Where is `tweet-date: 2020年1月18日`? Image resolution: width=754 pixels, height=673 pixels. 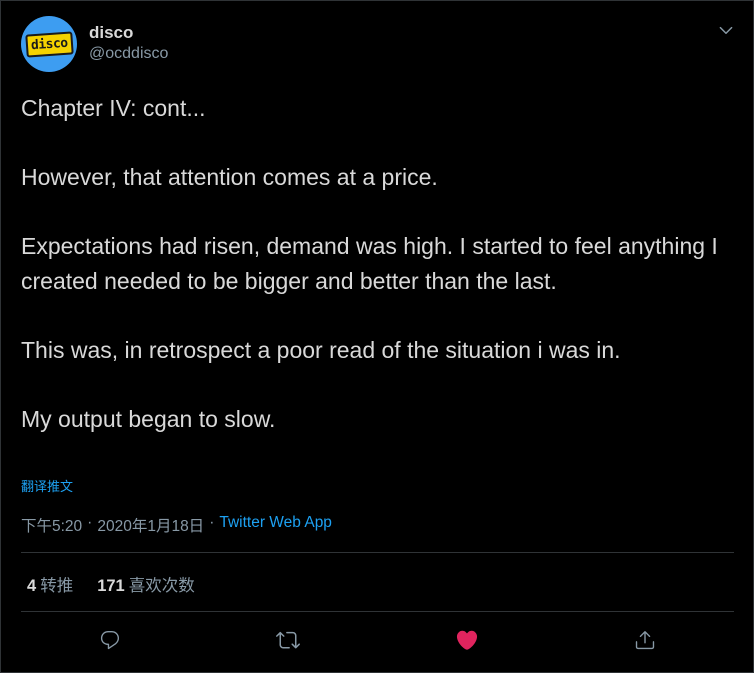
tweet-date: 2020年1月18日 is located at coordinates (150, 525).